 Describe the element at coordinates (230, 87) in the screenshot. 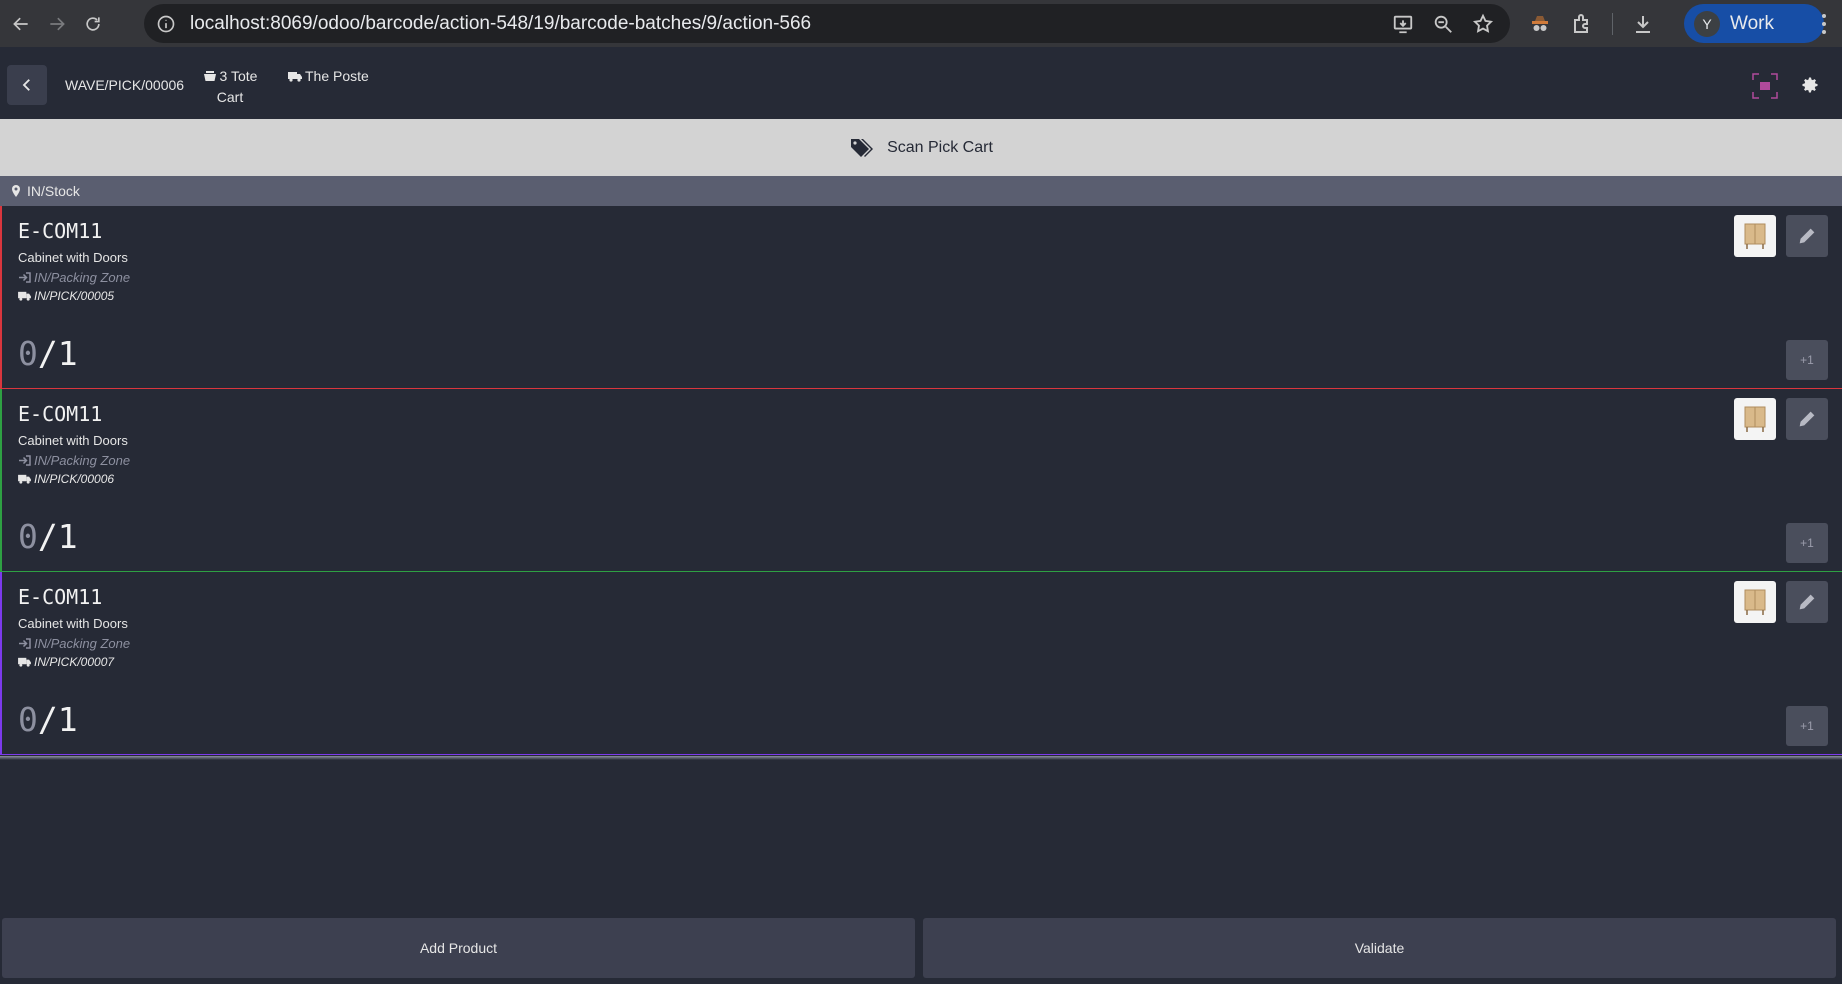

I see `pick-cart-info: 3 Tote Cart` at that location.